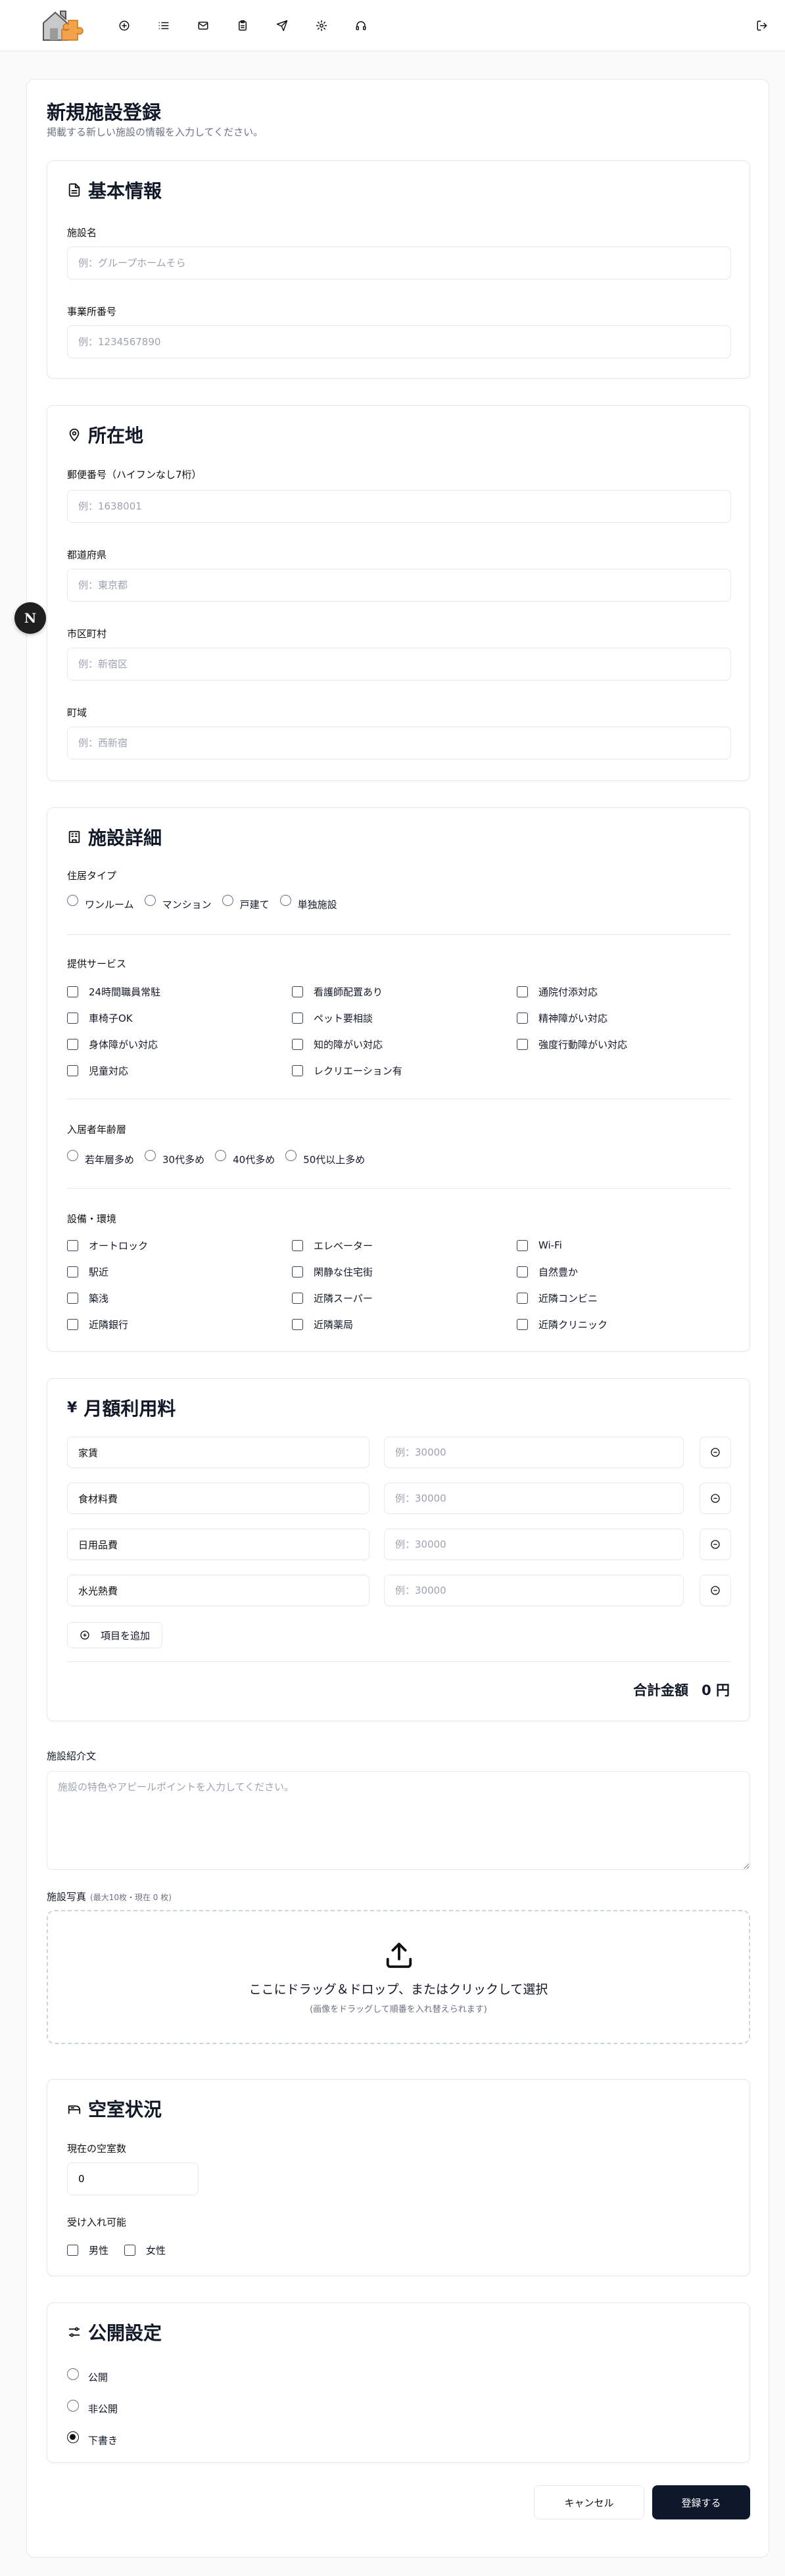 The width and height of the screenshot is (785, 2576). What do you see at coordinates (179, 1272) in the screenshot?
I see `facility-checkbox: 駅近` at bounding box center [179, 1272].